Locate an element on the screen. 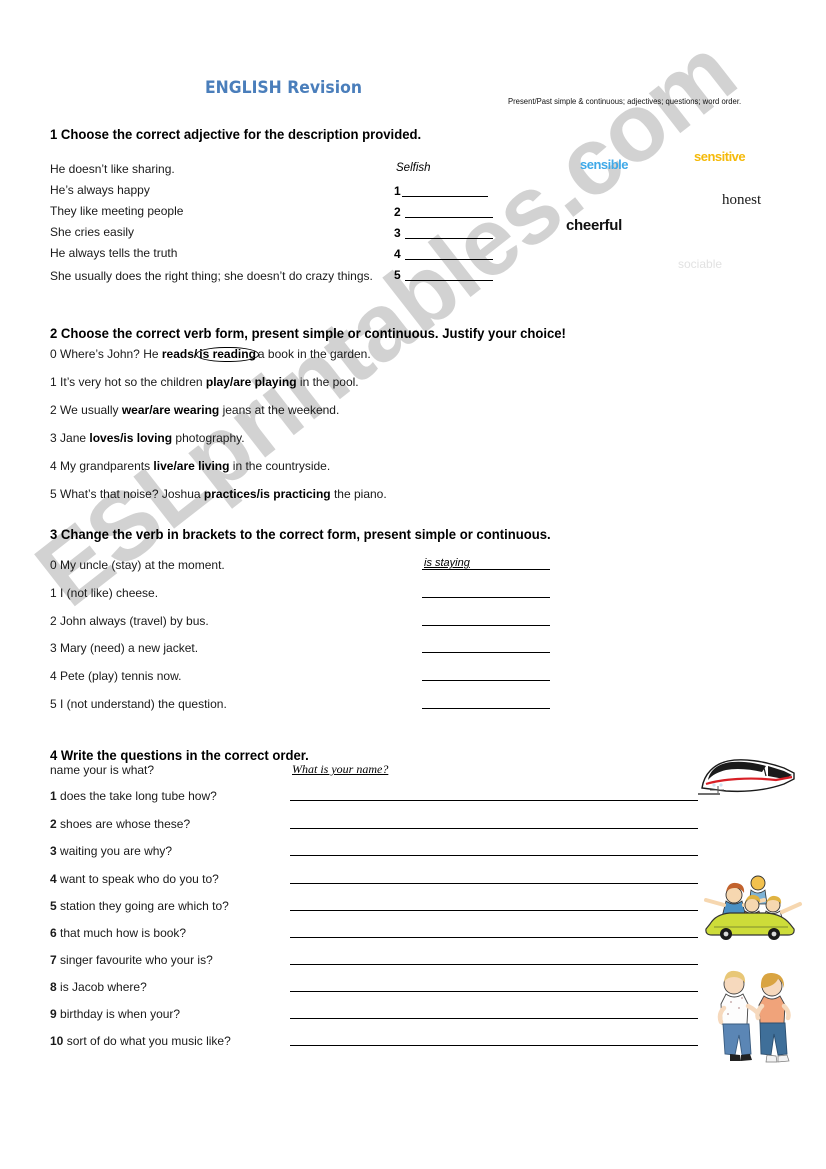 The height and width of the screenshot is (1169, 826). exercise1-prompt: He doesn’t like sharing. is located at coordinates (112, 169).